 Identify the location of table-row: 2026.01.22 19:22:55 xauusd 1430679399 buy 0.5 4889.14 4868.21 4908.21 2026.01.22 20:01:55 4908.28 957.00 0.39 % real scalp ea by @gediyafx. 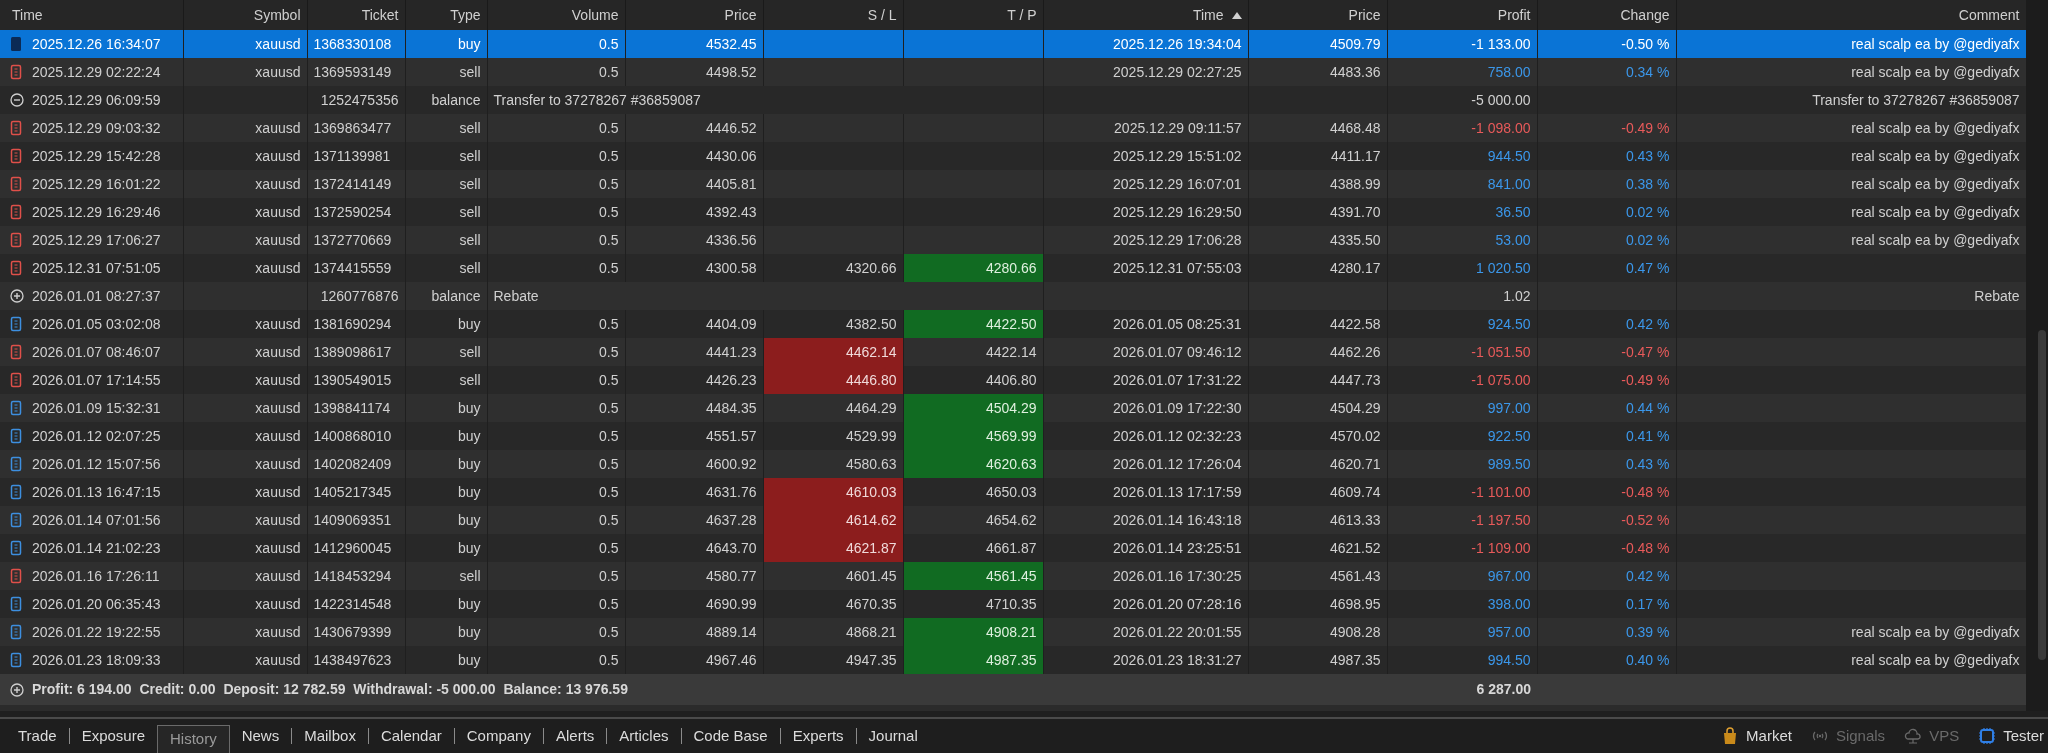
(1013, 632).